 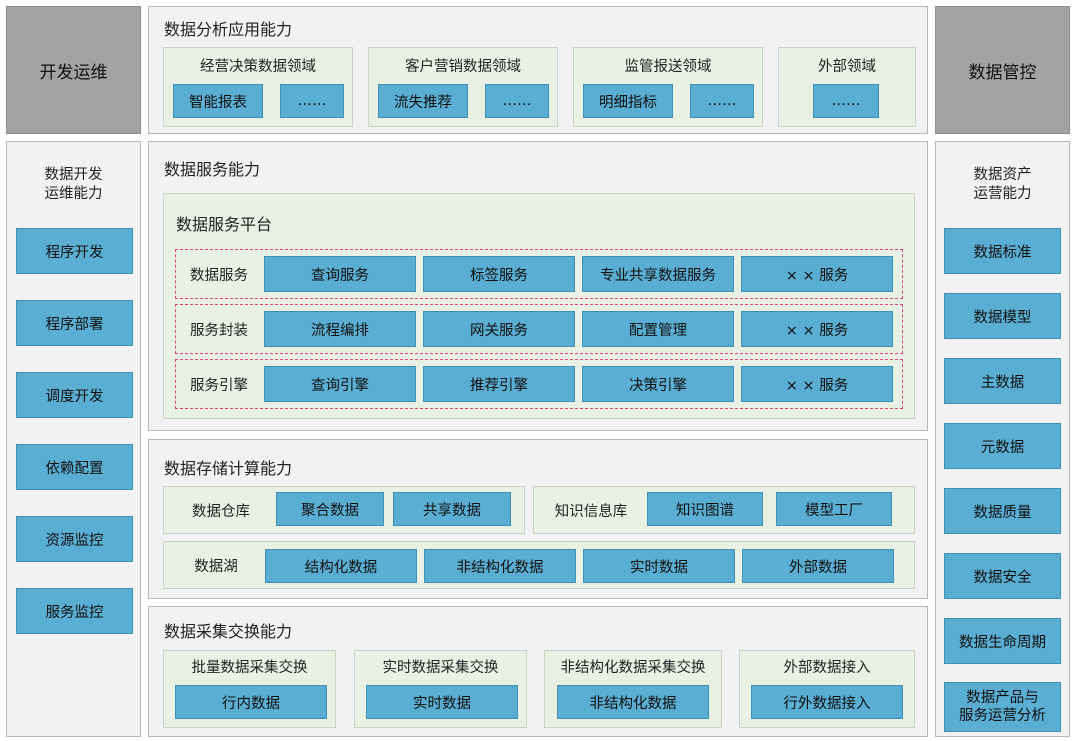 I want to click on storage-lake: 数据湖 结构化数据 非结构化数据 实时数据 外部数据, so click(x=539, y=565).